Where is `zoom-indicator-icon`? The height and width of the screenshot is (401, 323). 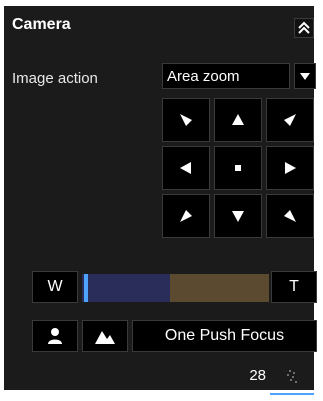 zoom-indicator-icon is located at coordinates (292, 376).